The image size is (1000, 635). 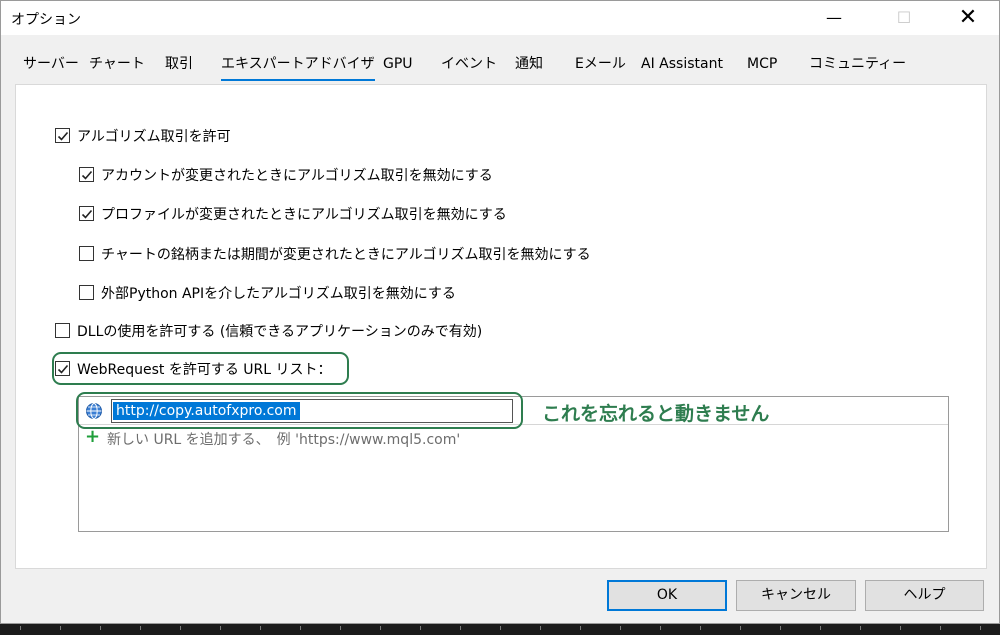 I want to click on tab-ai-assistant: AI Assistant, so click(x=682, y=66).